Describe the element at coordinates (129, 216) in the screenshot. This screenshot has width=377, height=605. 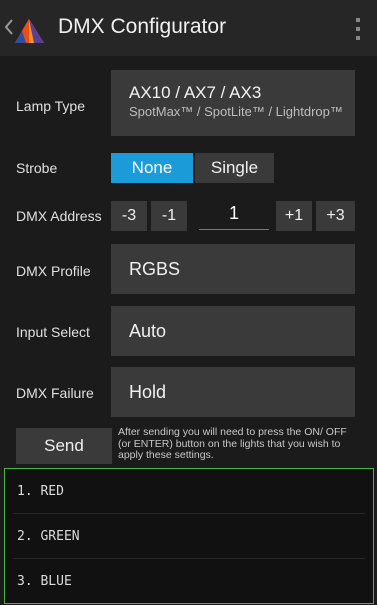
I see `address-minus3-button: -3` at that location.